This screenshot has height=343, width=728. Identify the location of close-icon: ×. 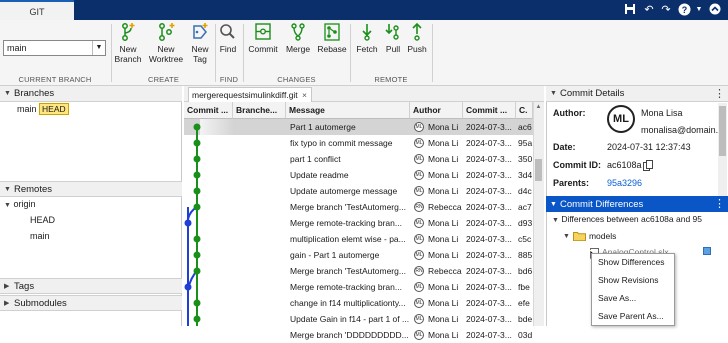
(304, 95).